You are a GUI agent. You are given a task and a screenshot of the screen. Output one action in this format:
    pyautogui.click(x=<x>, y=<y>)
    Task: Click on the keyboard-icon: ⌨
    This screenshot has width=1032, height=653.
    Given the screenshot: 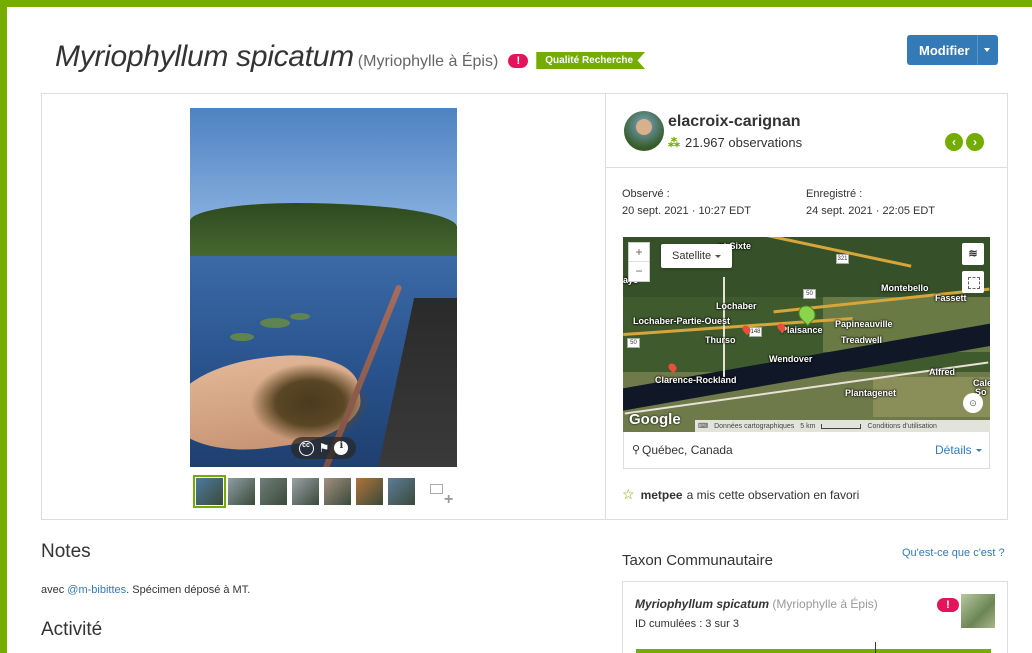 What is the action you would take?
    pyautogui.click(x=703, y=426)
    